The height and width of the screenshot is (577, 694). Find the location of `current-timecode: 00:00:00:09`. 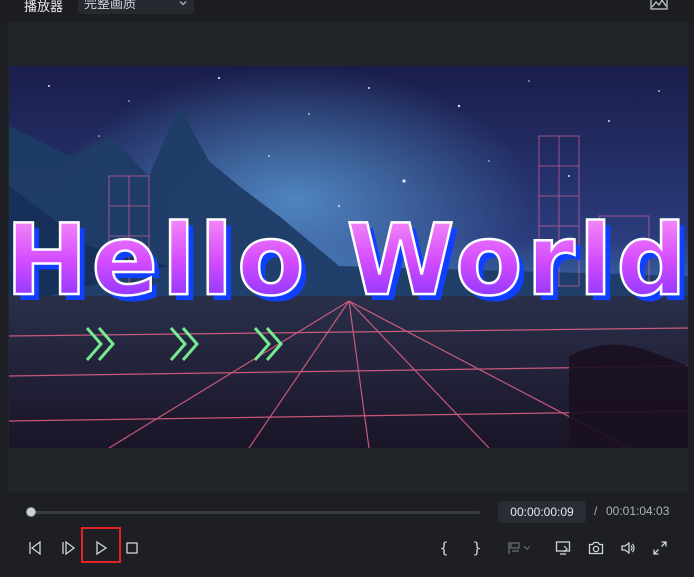

current-timecode: 00:00:00:09 is located at coordinates (542, 512).